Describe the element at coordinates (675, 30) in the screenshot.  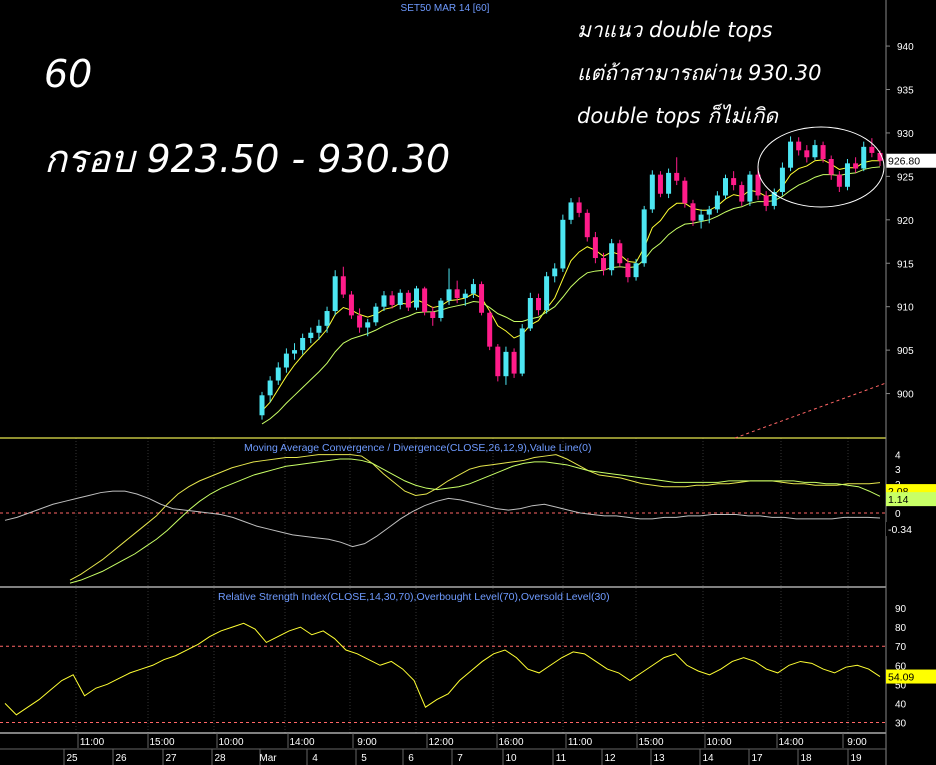
I see `note-line-1: มาแนว double tops` at that location.